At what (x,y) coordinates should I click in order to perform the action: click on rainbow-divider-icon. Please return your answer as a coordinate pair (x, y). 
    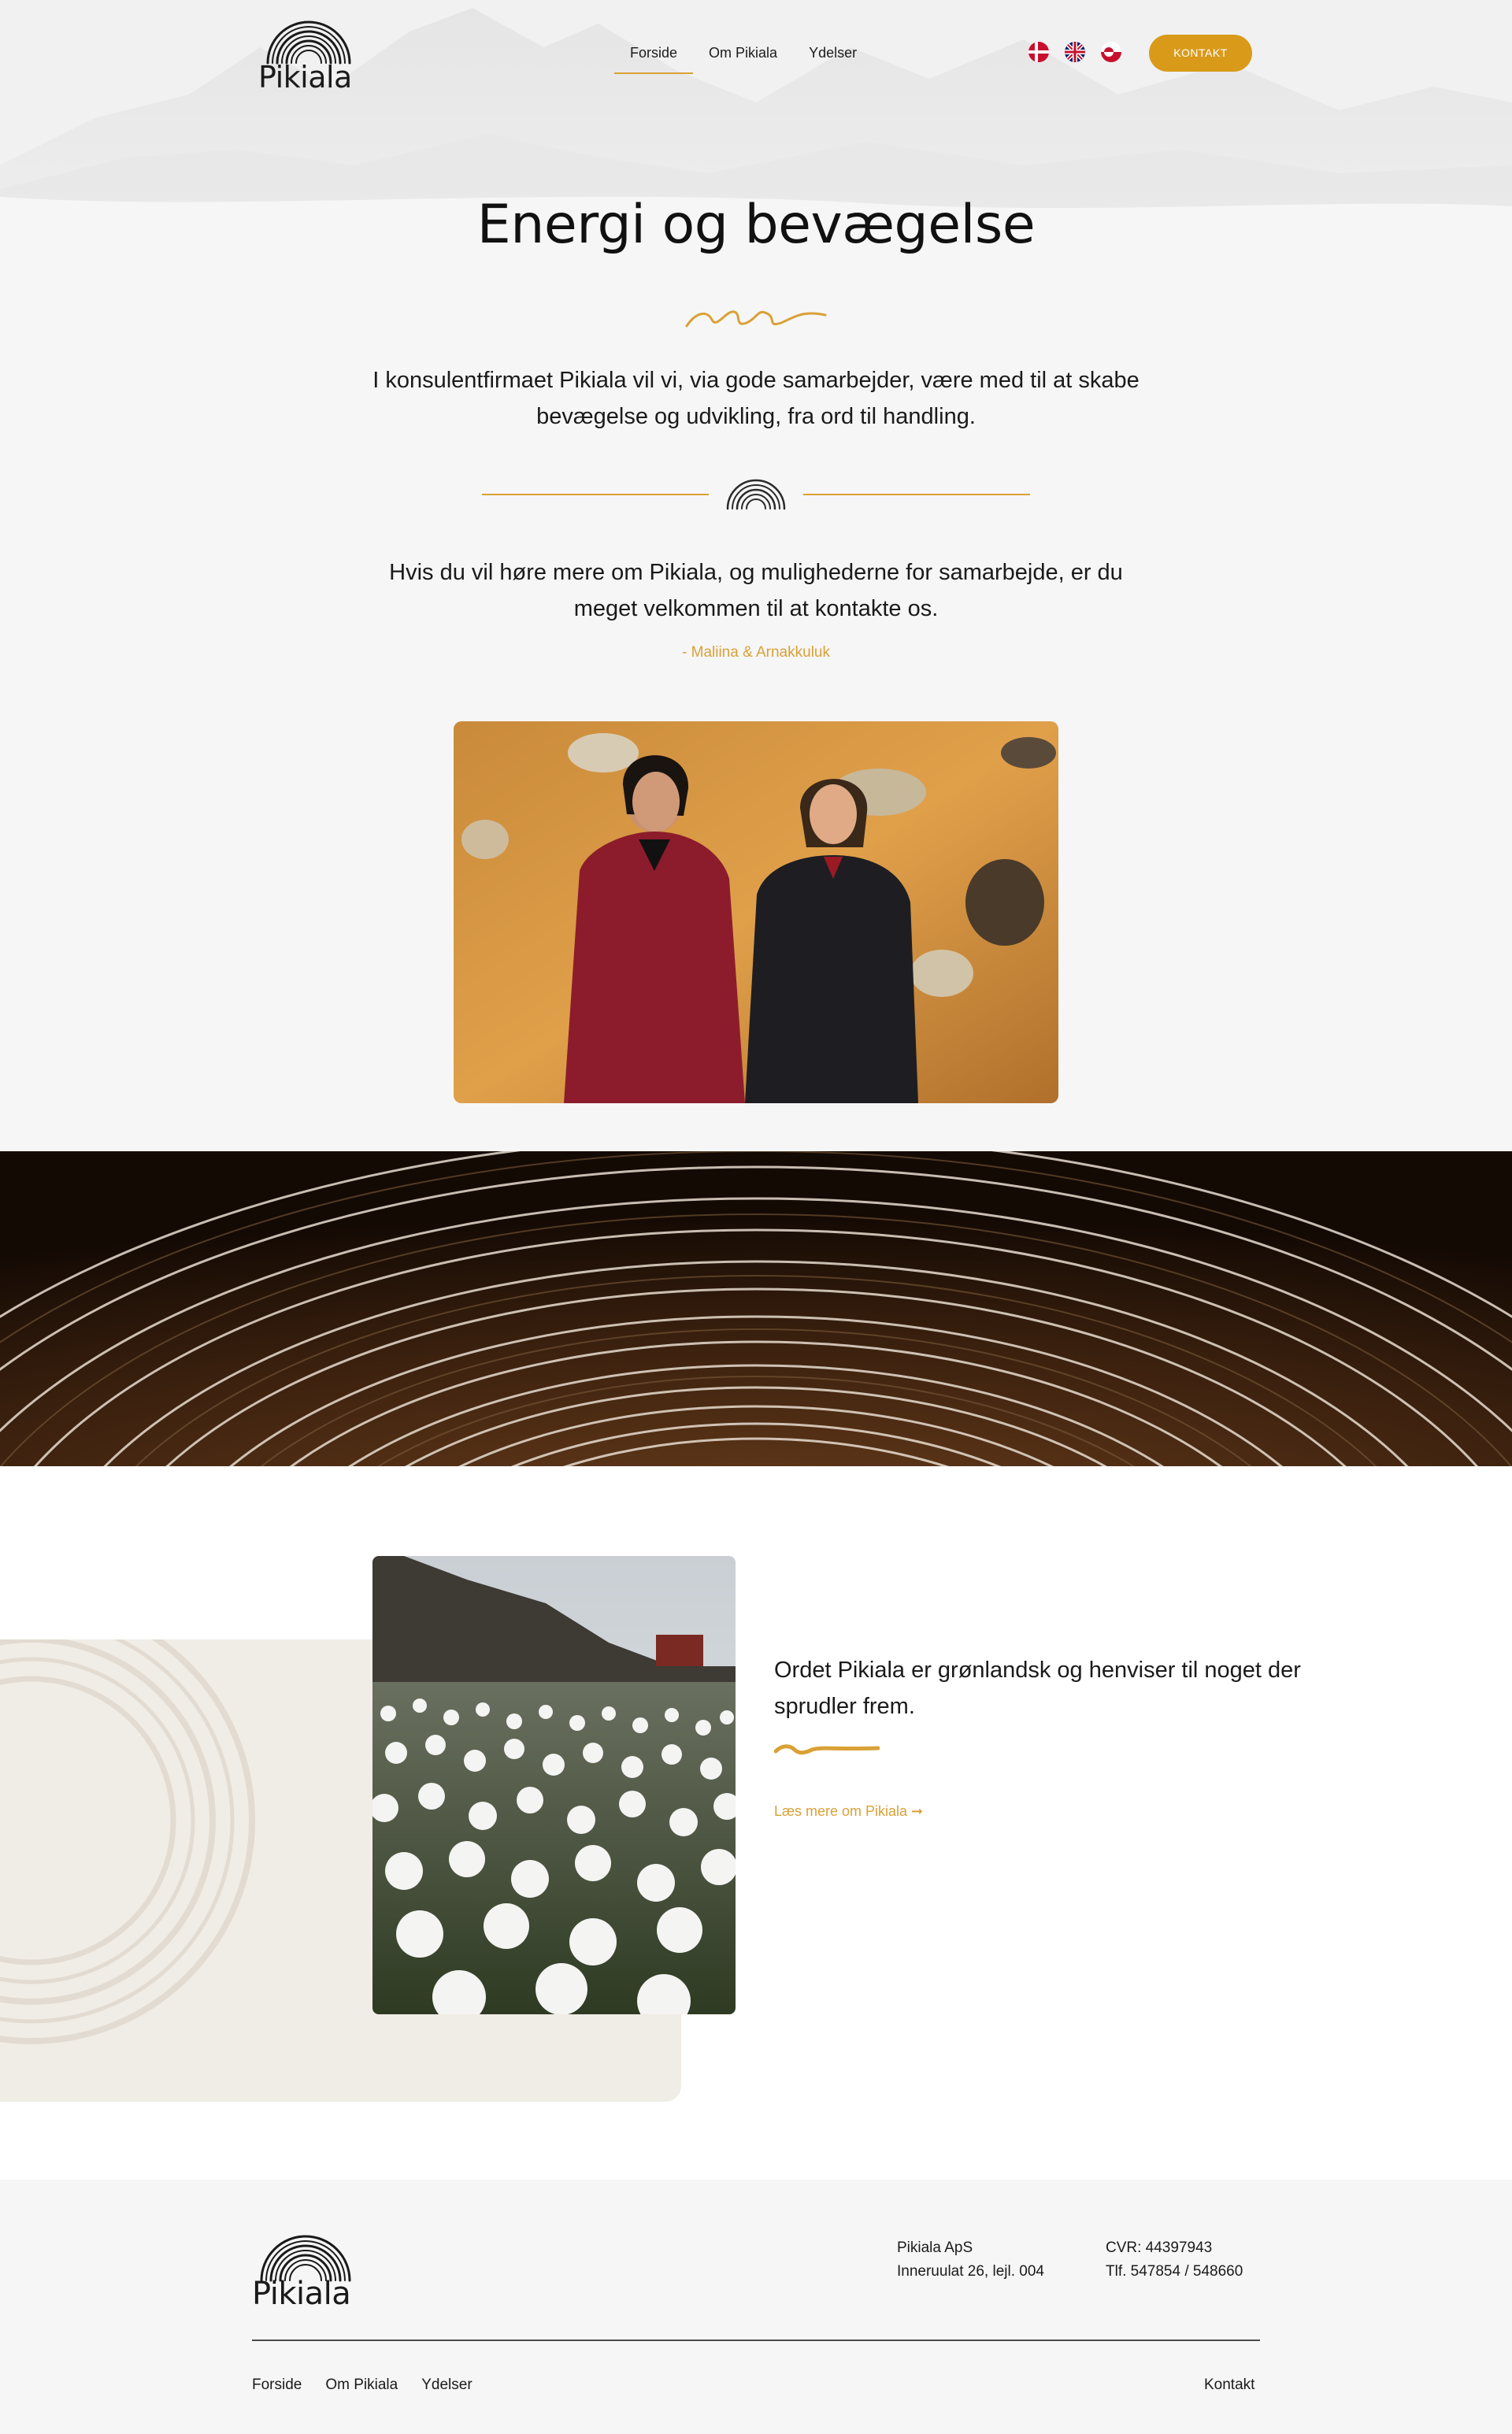
    Looking at the image, I should click on (756, 494).